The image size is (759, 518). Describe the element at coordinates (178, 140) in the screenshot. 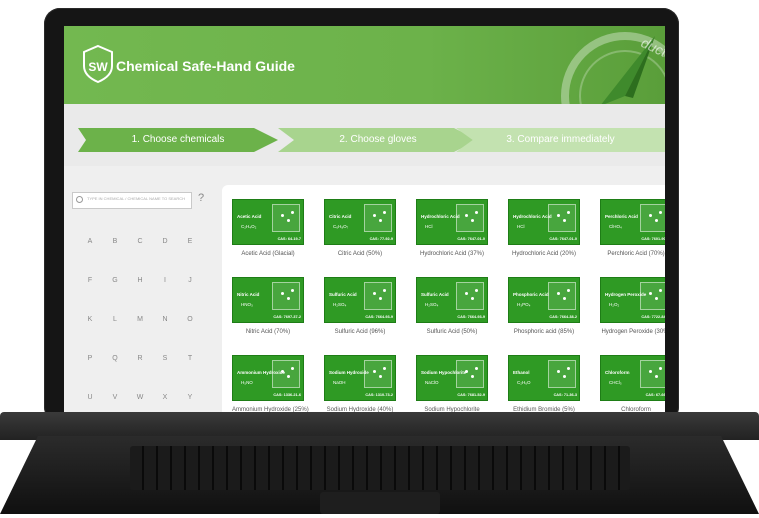

I see `step-choose-chemicals: 1. Choose chemicals` at that location.